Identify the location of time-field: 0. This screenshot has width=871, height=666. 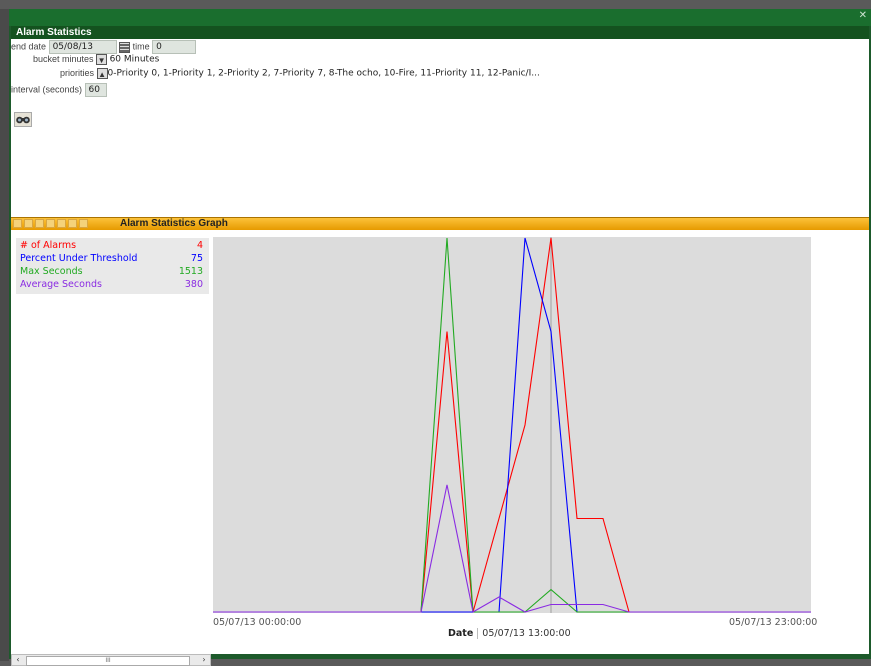
(174, 47).